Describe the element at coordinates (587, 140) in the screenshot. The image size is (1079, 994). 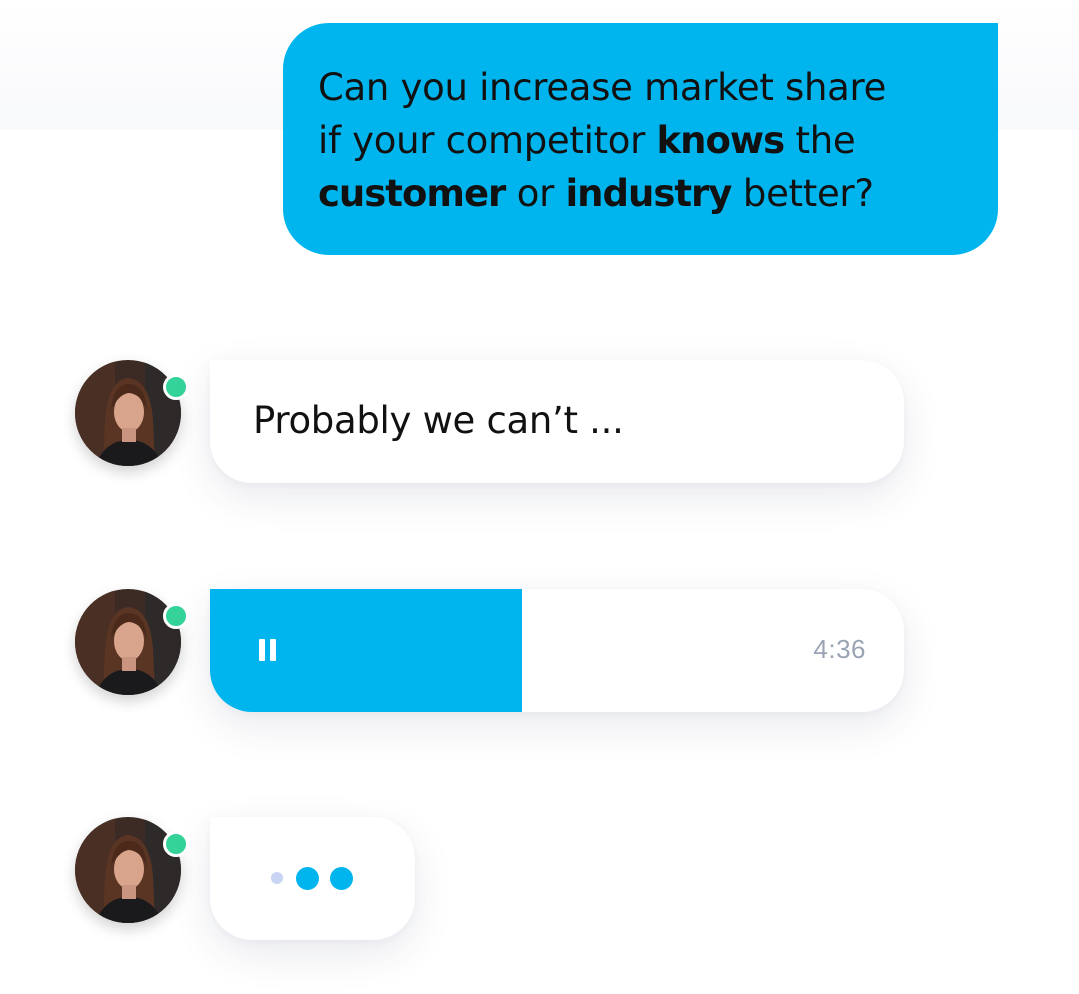
I see `question-line-2: if your competitor knows the` at that location.